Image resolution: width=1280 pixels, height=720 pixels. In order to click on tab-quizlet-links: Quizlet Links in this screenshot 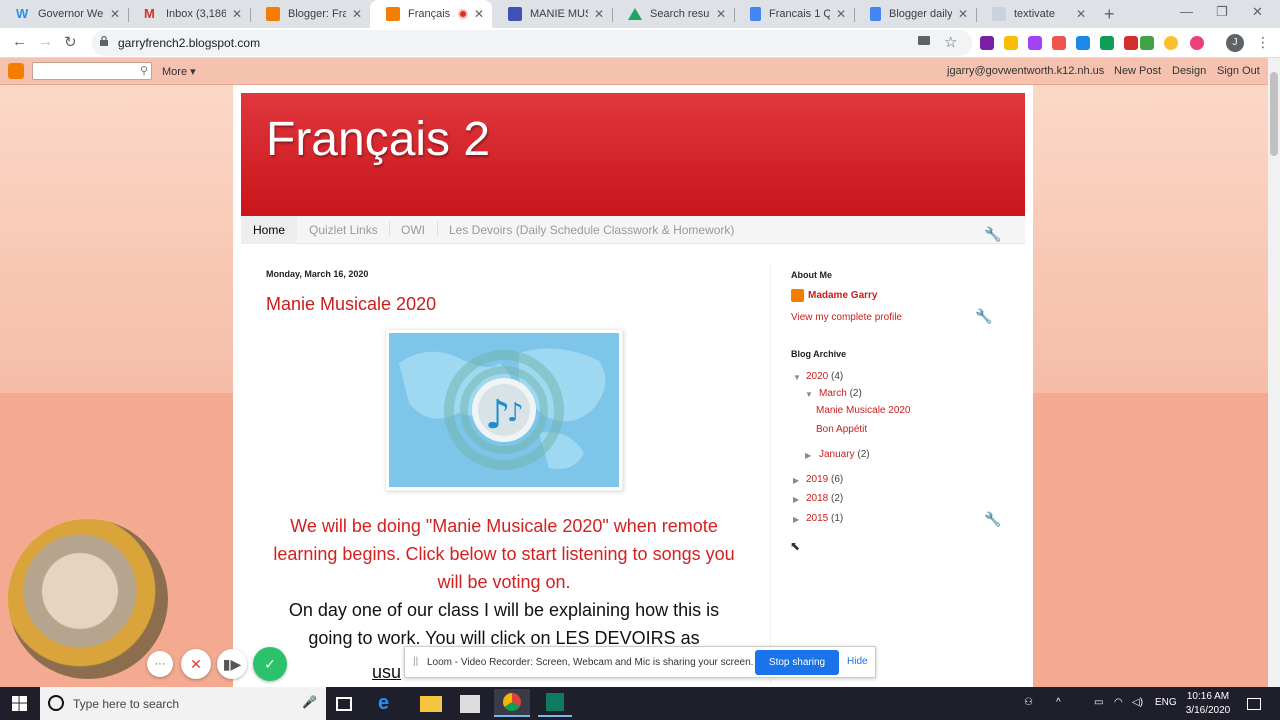, I will do `click(343, 230)`.